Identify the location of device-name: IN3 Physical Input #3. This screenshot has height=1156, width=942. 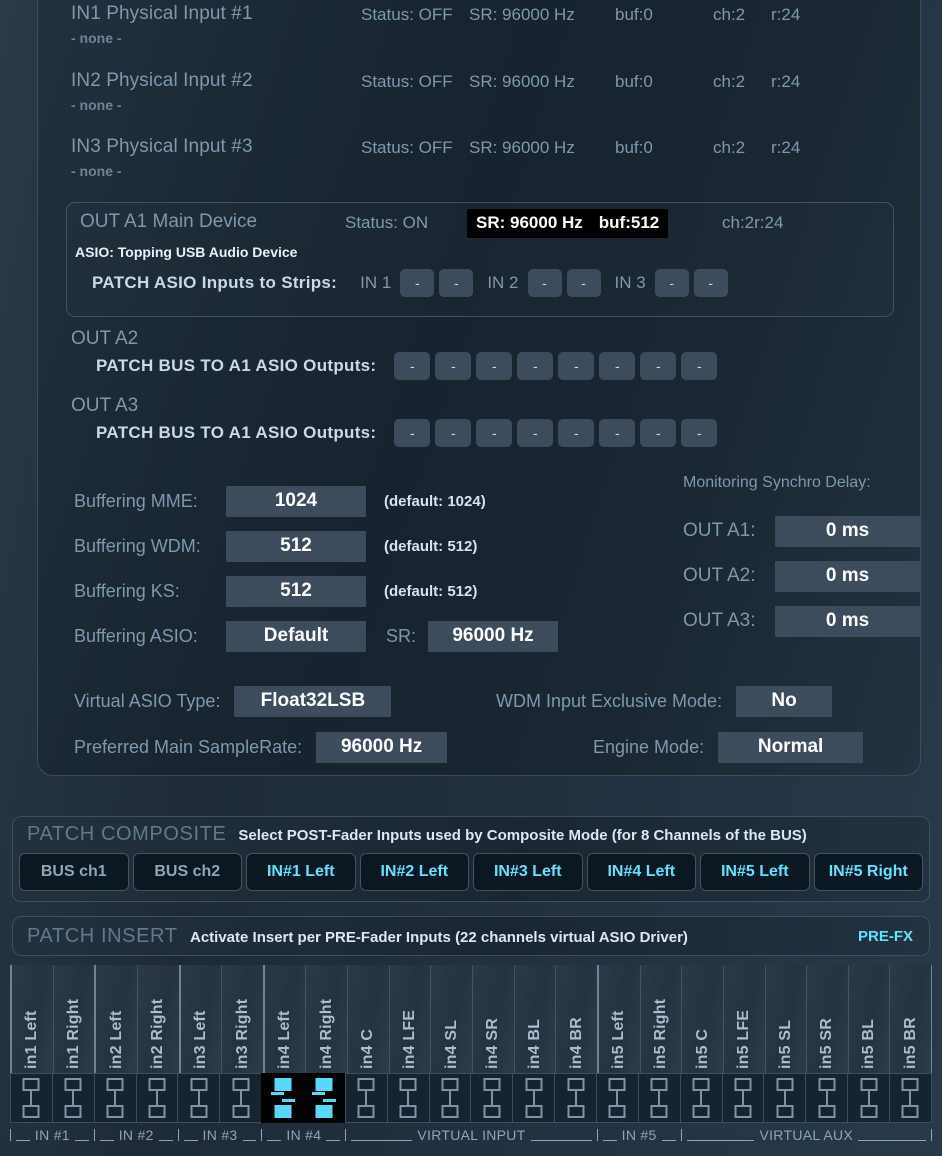
(162, 147).